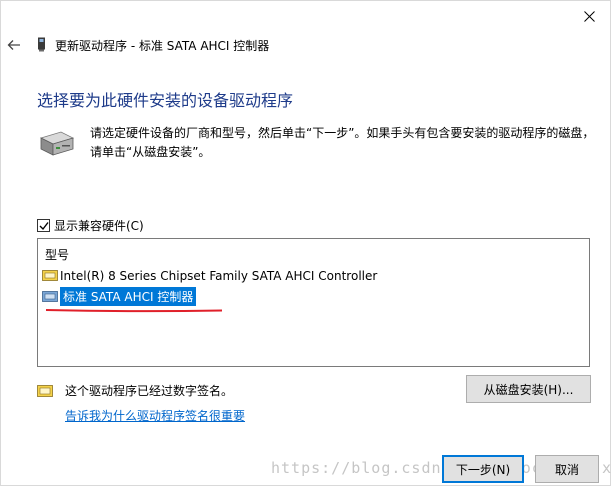 The image size is (611, 486). I want to click on back-arrow-icon, so click(13, 45).